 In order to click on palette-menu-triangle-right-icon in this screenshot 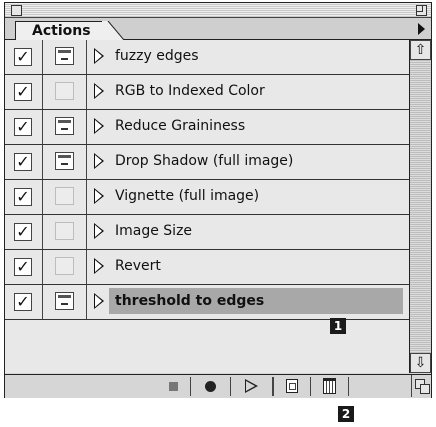, I will do `click(421, 29)`.